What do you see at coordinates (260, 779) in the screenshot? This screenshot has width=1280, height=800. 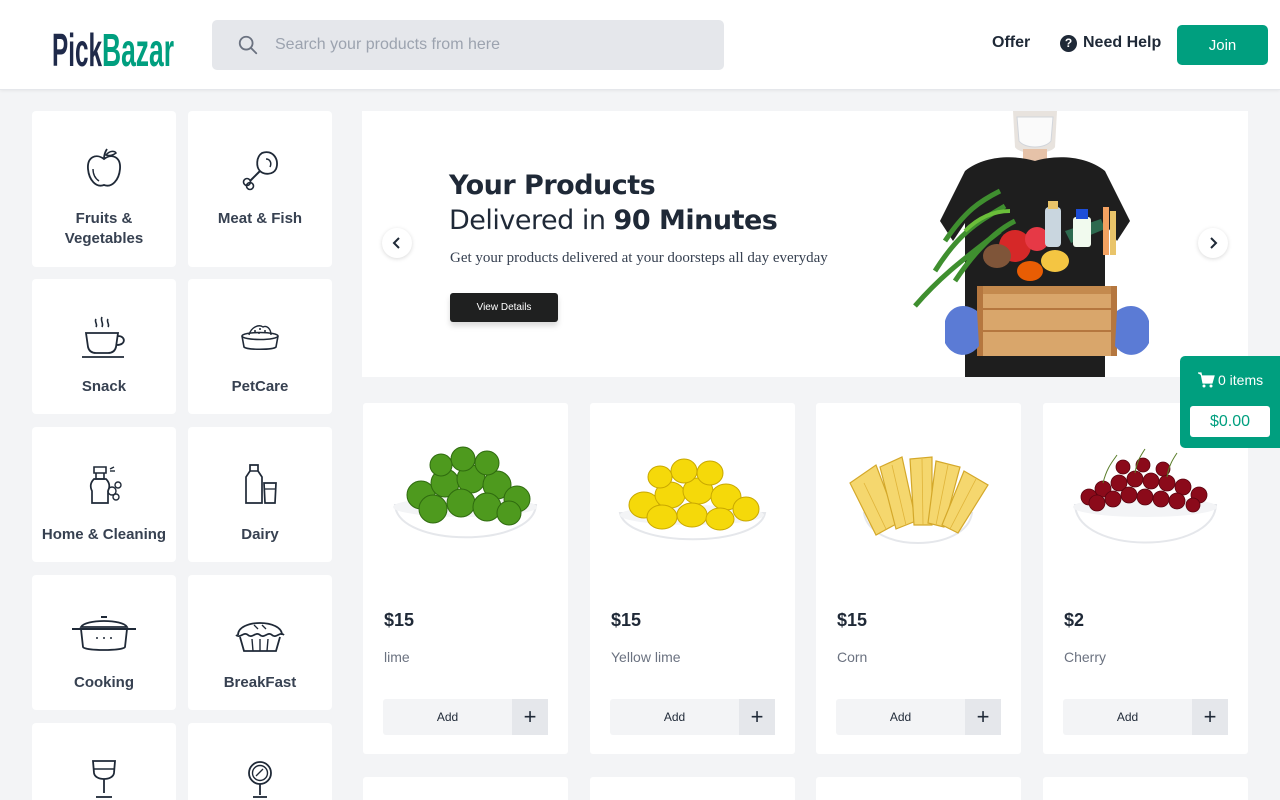 I see `mirror-icon` at bounding box center [260, 779].